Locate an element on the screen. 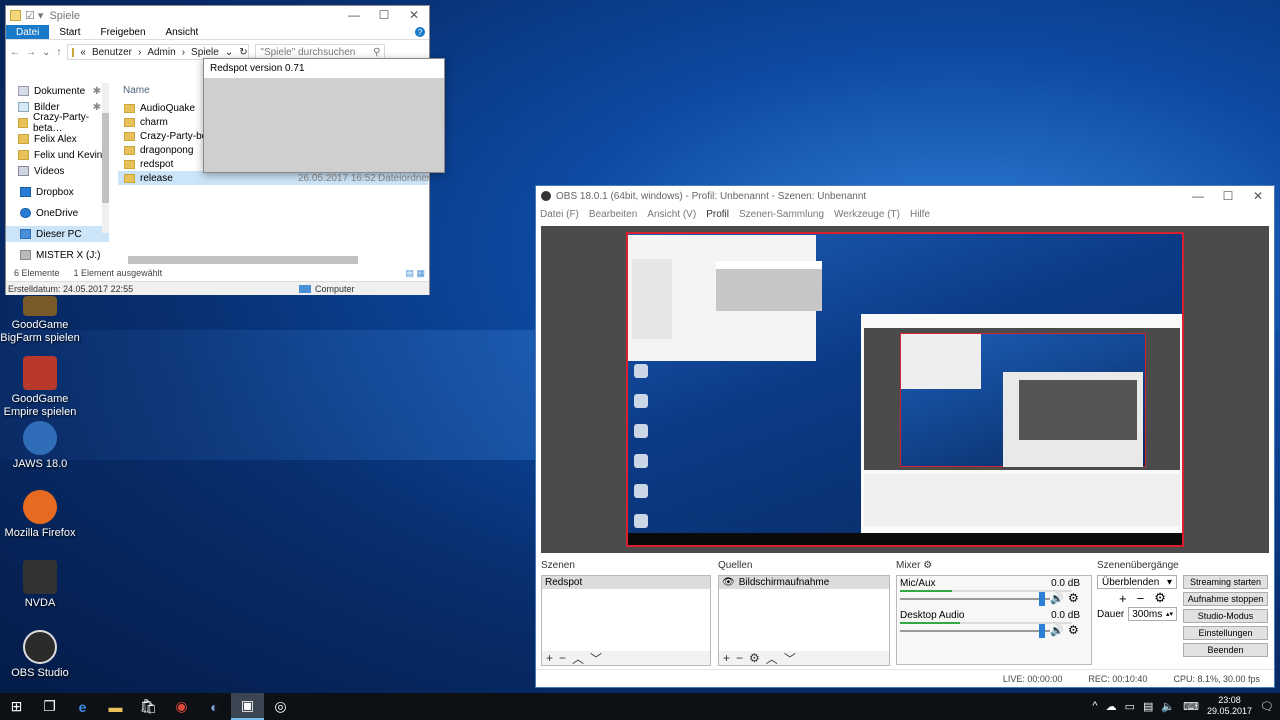  notifications-icon: 🗨 is located at coordinates (1267, 706).